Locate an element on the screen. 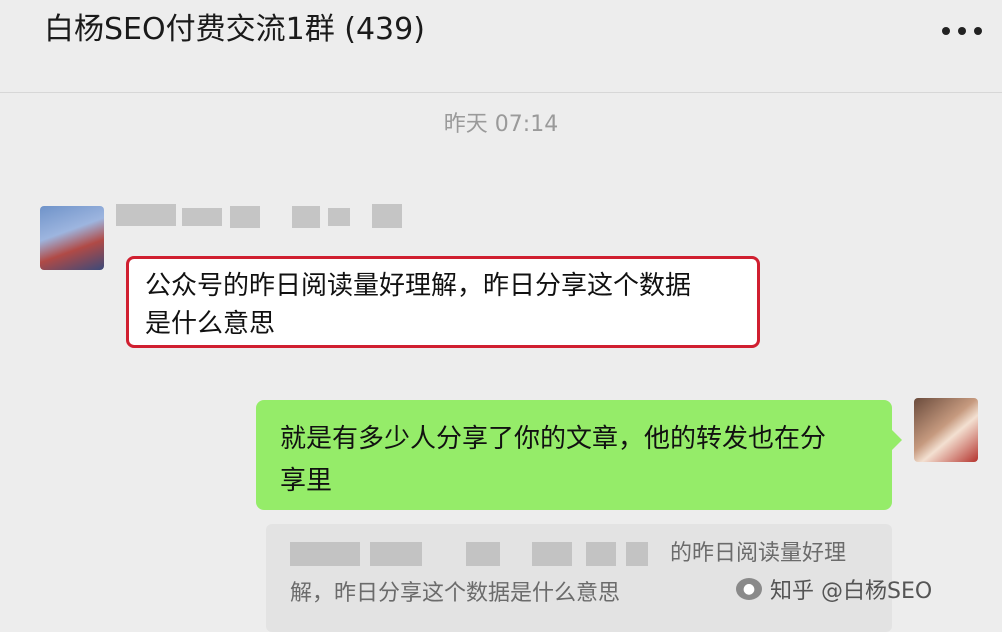  incoming-message-bubble: 公众号的昨日阅读量好理解，昨日分享这个数据 是什么意思 is located at coordinates (443, 302).